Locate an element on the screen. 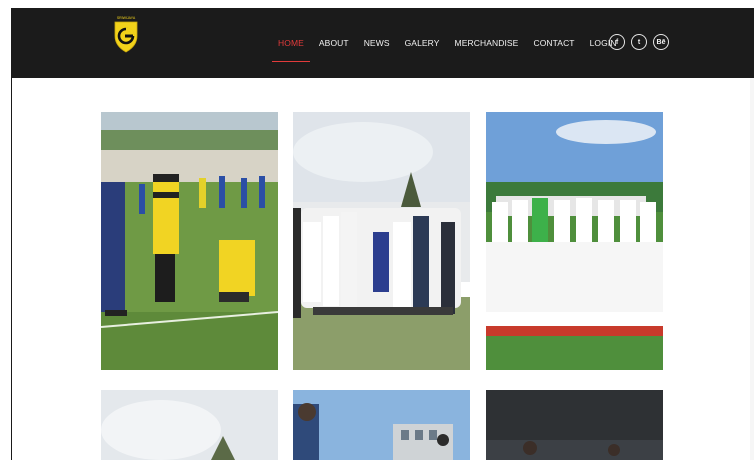  nav-contact: CONTACT is located at coordinates (553, 43).